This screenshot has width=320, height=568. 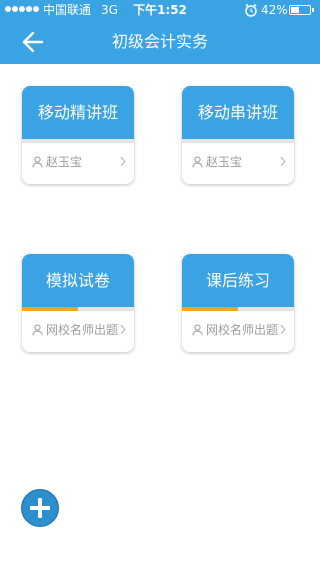 I want to click on course-card: 模拟试卷 网校名师出题, so click(x=78, y=303).